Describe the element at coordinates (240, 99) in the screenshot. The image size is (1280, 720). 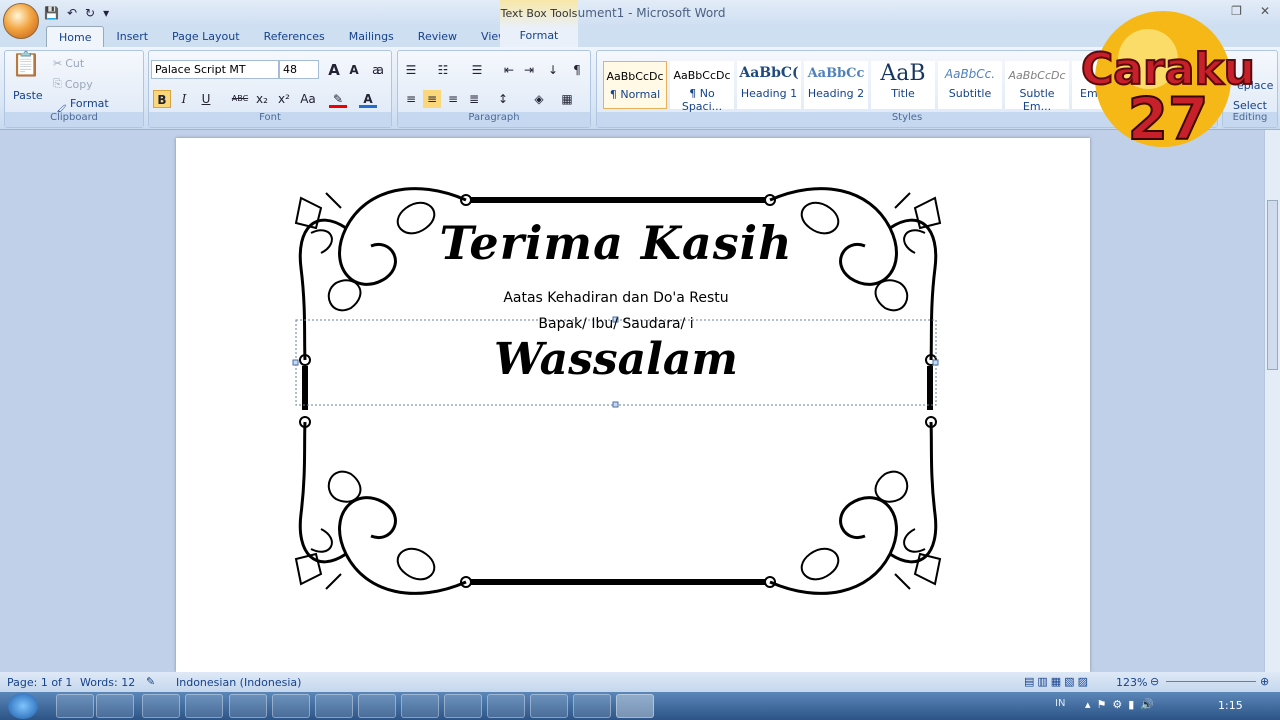
I see `strikethrough-button: ABC` at that location.